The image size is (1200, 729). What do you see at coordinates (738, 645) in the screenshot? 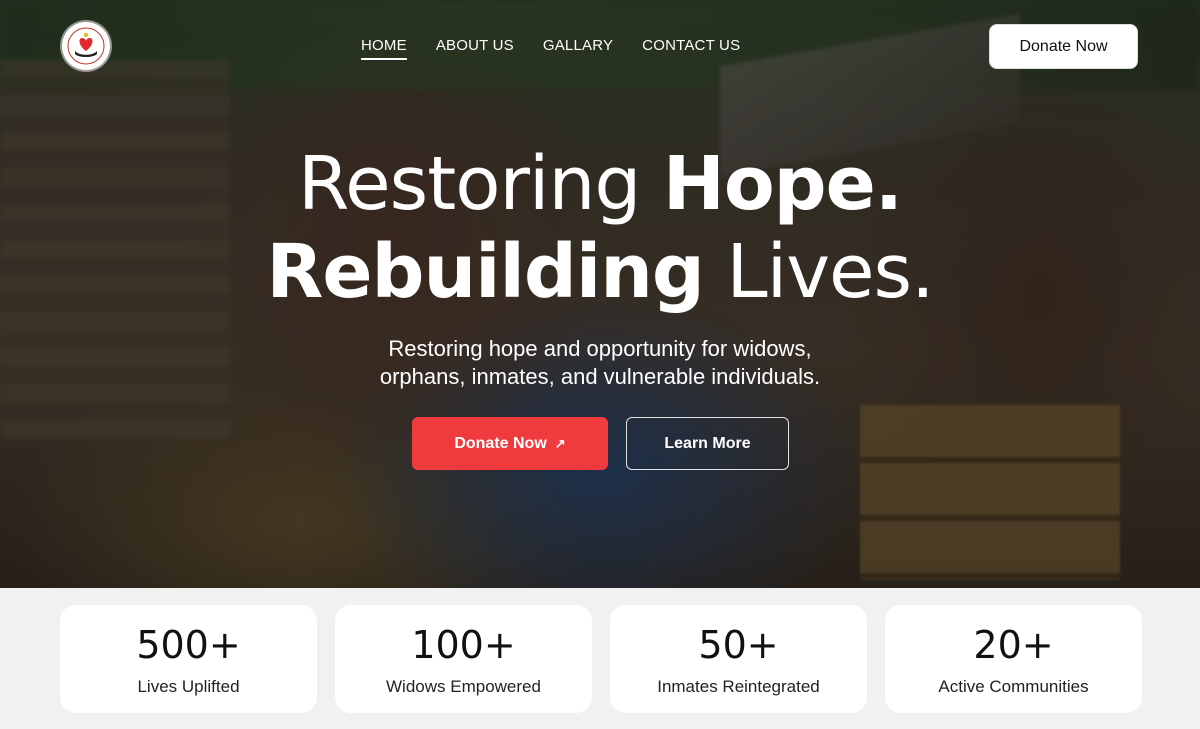
I see `stat-value: 50+` at bounding box center [738, 645].